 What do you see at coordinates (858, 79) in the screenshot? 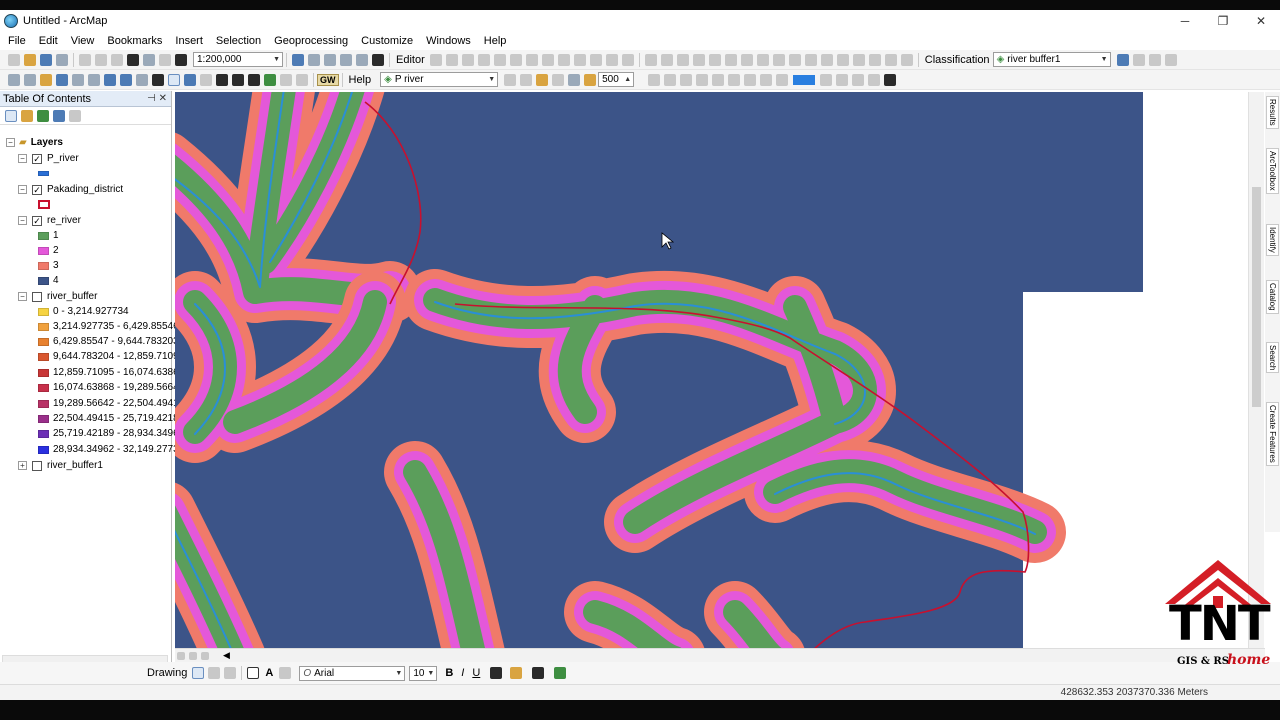
I see `export-icon` at bounding box center [858, 79].